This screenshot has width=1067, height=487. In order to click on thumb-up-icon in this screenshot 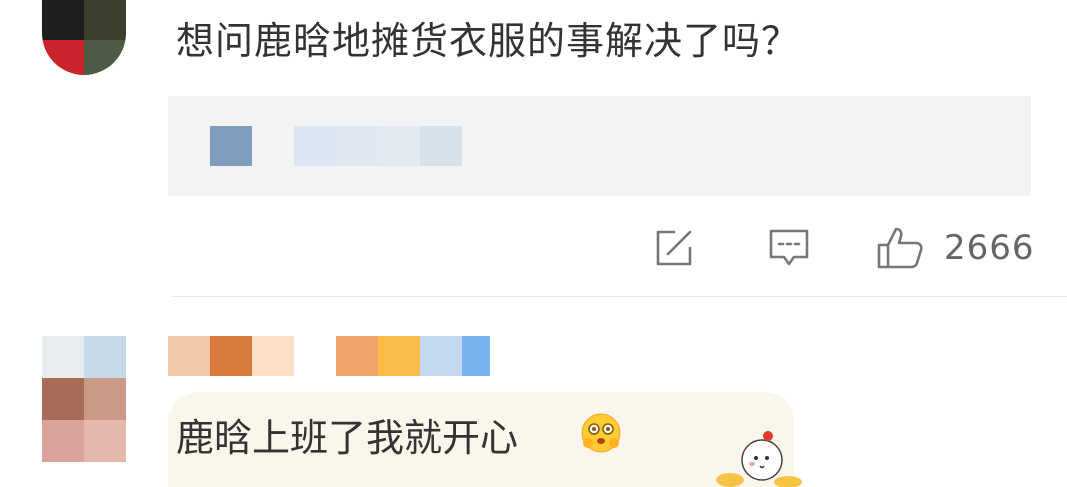, I will do `click(900, 248)`.